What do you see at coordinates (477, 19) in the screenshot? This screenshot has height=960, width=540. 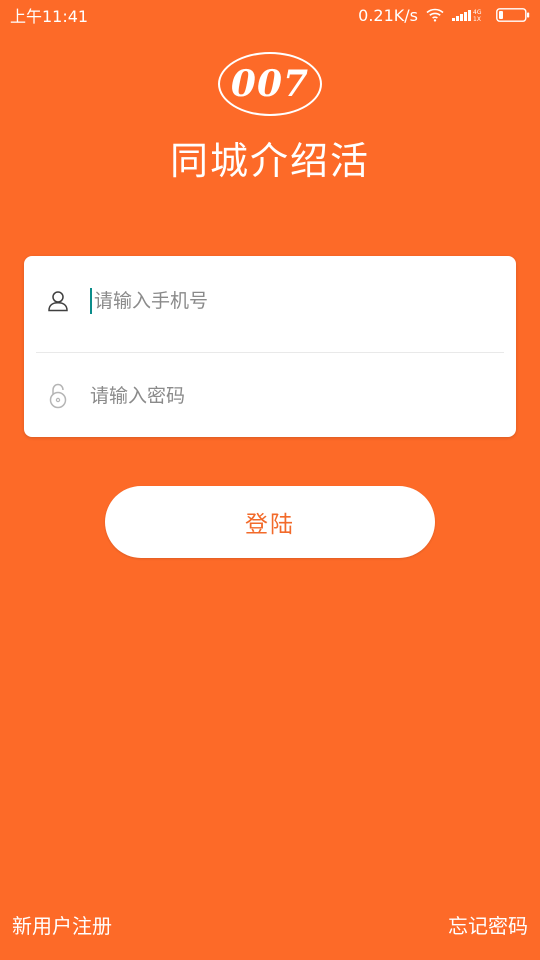 I see `network-type-bottom: 1X` at bounding box center [477, 19].